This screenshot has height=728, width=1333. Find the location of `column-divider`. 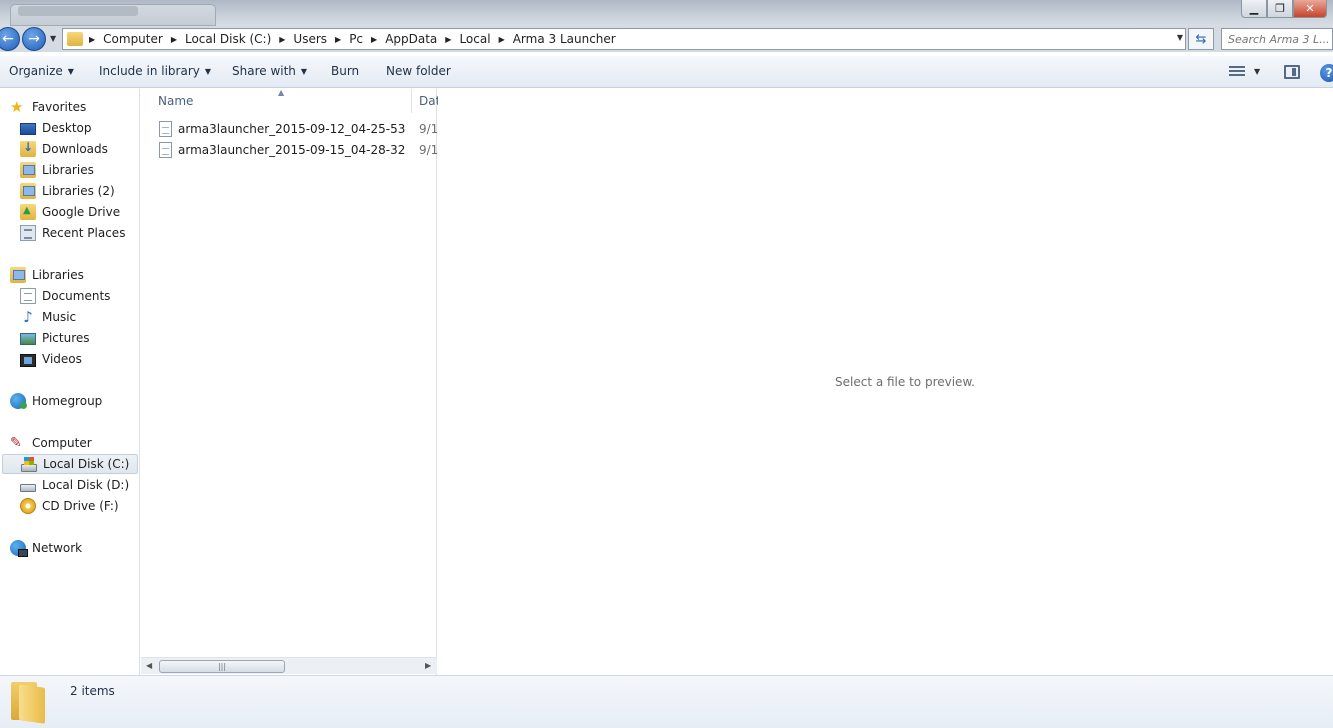

column-divider is located at coordinates (411, 101).